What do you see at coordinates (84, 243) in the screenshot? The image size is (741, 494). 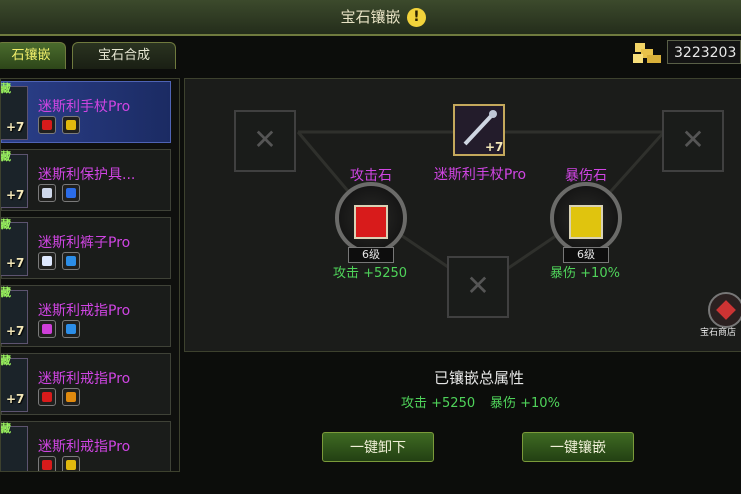 I see `equipment-name: 迷斯利裤子Pro` at bounding box center [84, 243].